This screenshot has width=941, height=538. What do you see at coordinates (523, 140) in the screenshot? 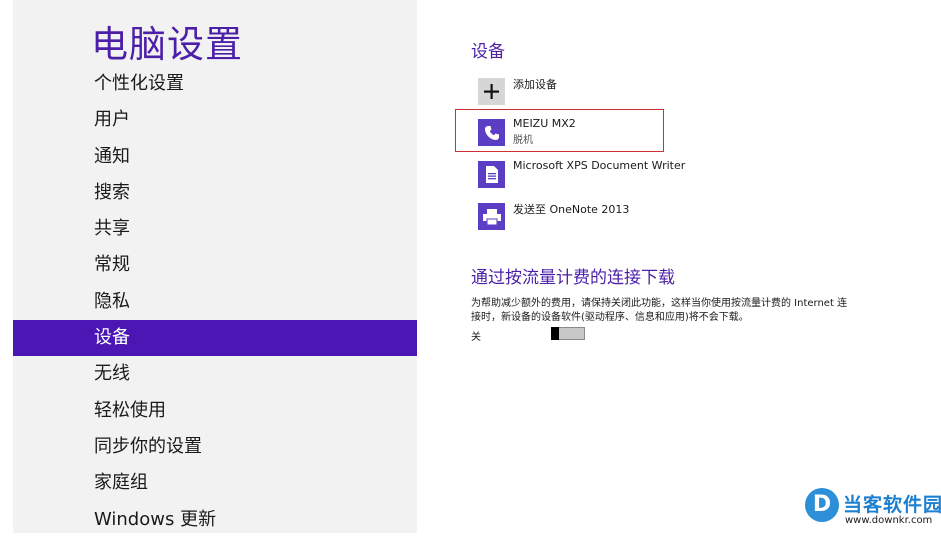
I see `device-status: 脱机` at bounding box center [523, 140].